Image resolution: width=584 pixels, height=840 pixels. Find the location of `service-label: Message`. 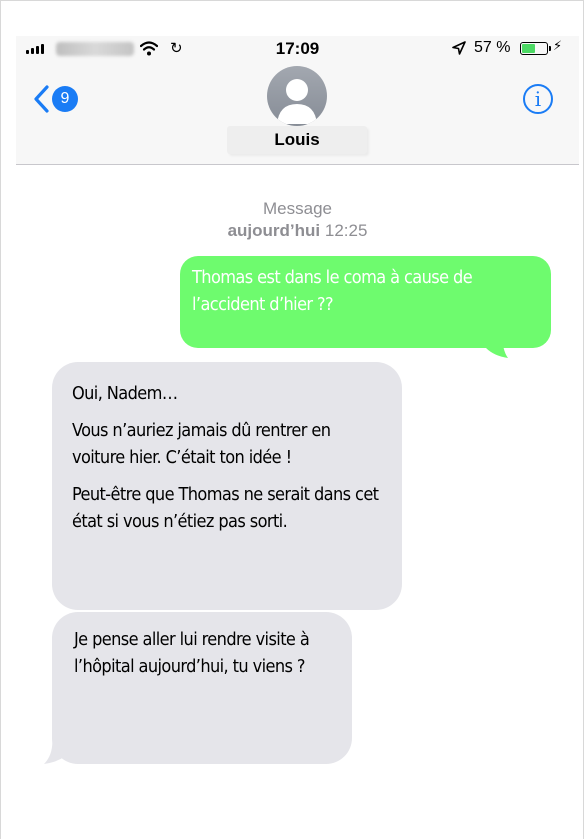

service-label: Message is located at coordinates (297, 208).